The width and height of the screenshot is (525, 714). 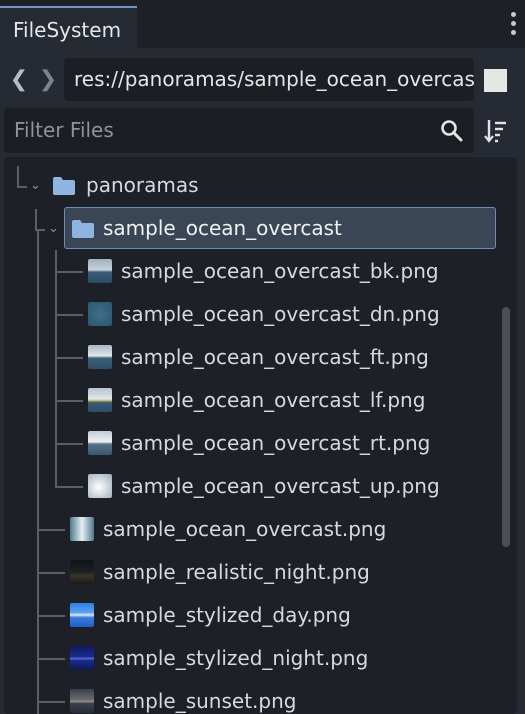 I want to click on tree-item-file: sample_ocean_overcast_dn.png, so click(x=247, y=314).